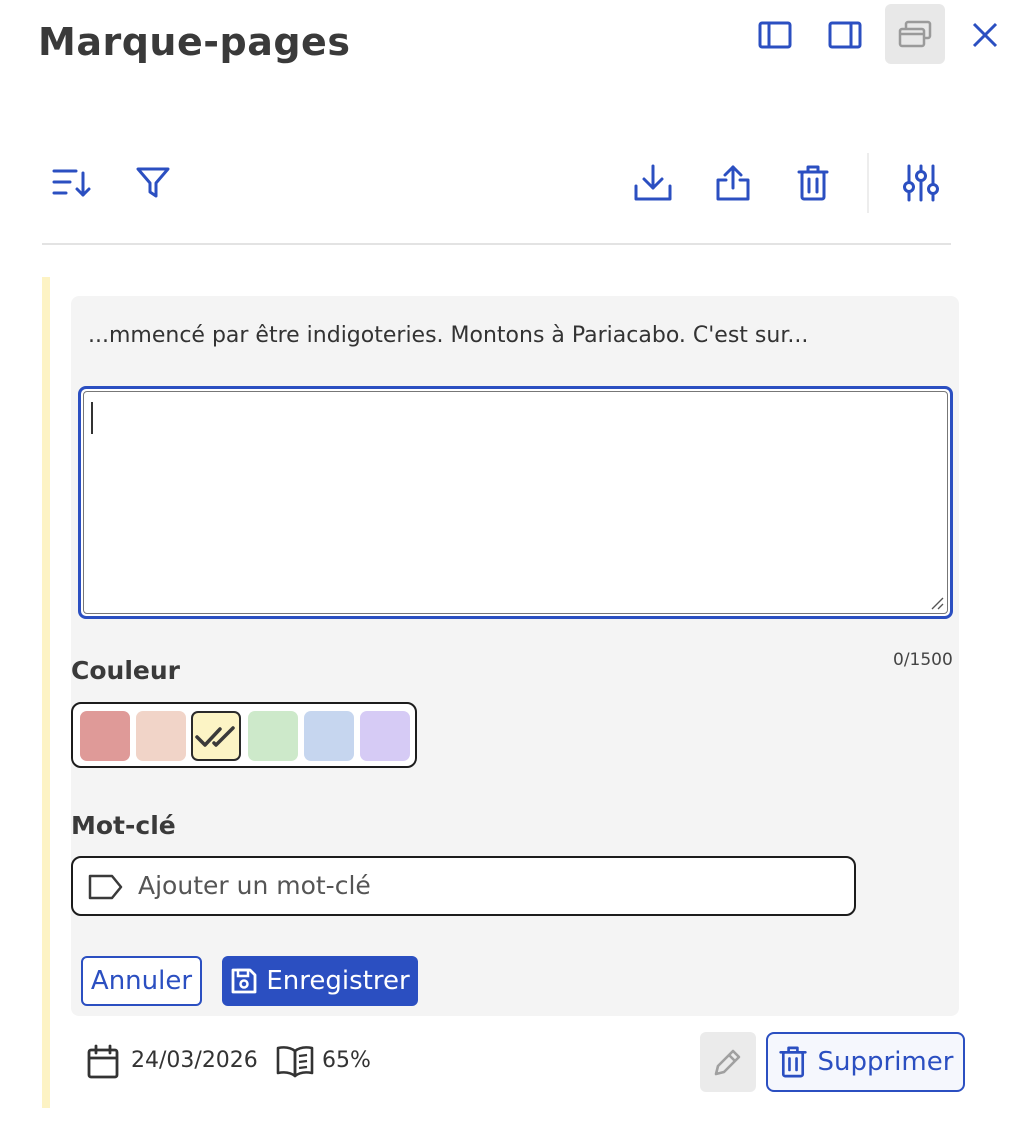  Describe the element at coordinates (868, 183) in the screenshot. I see `toolbar-divider` at that location.